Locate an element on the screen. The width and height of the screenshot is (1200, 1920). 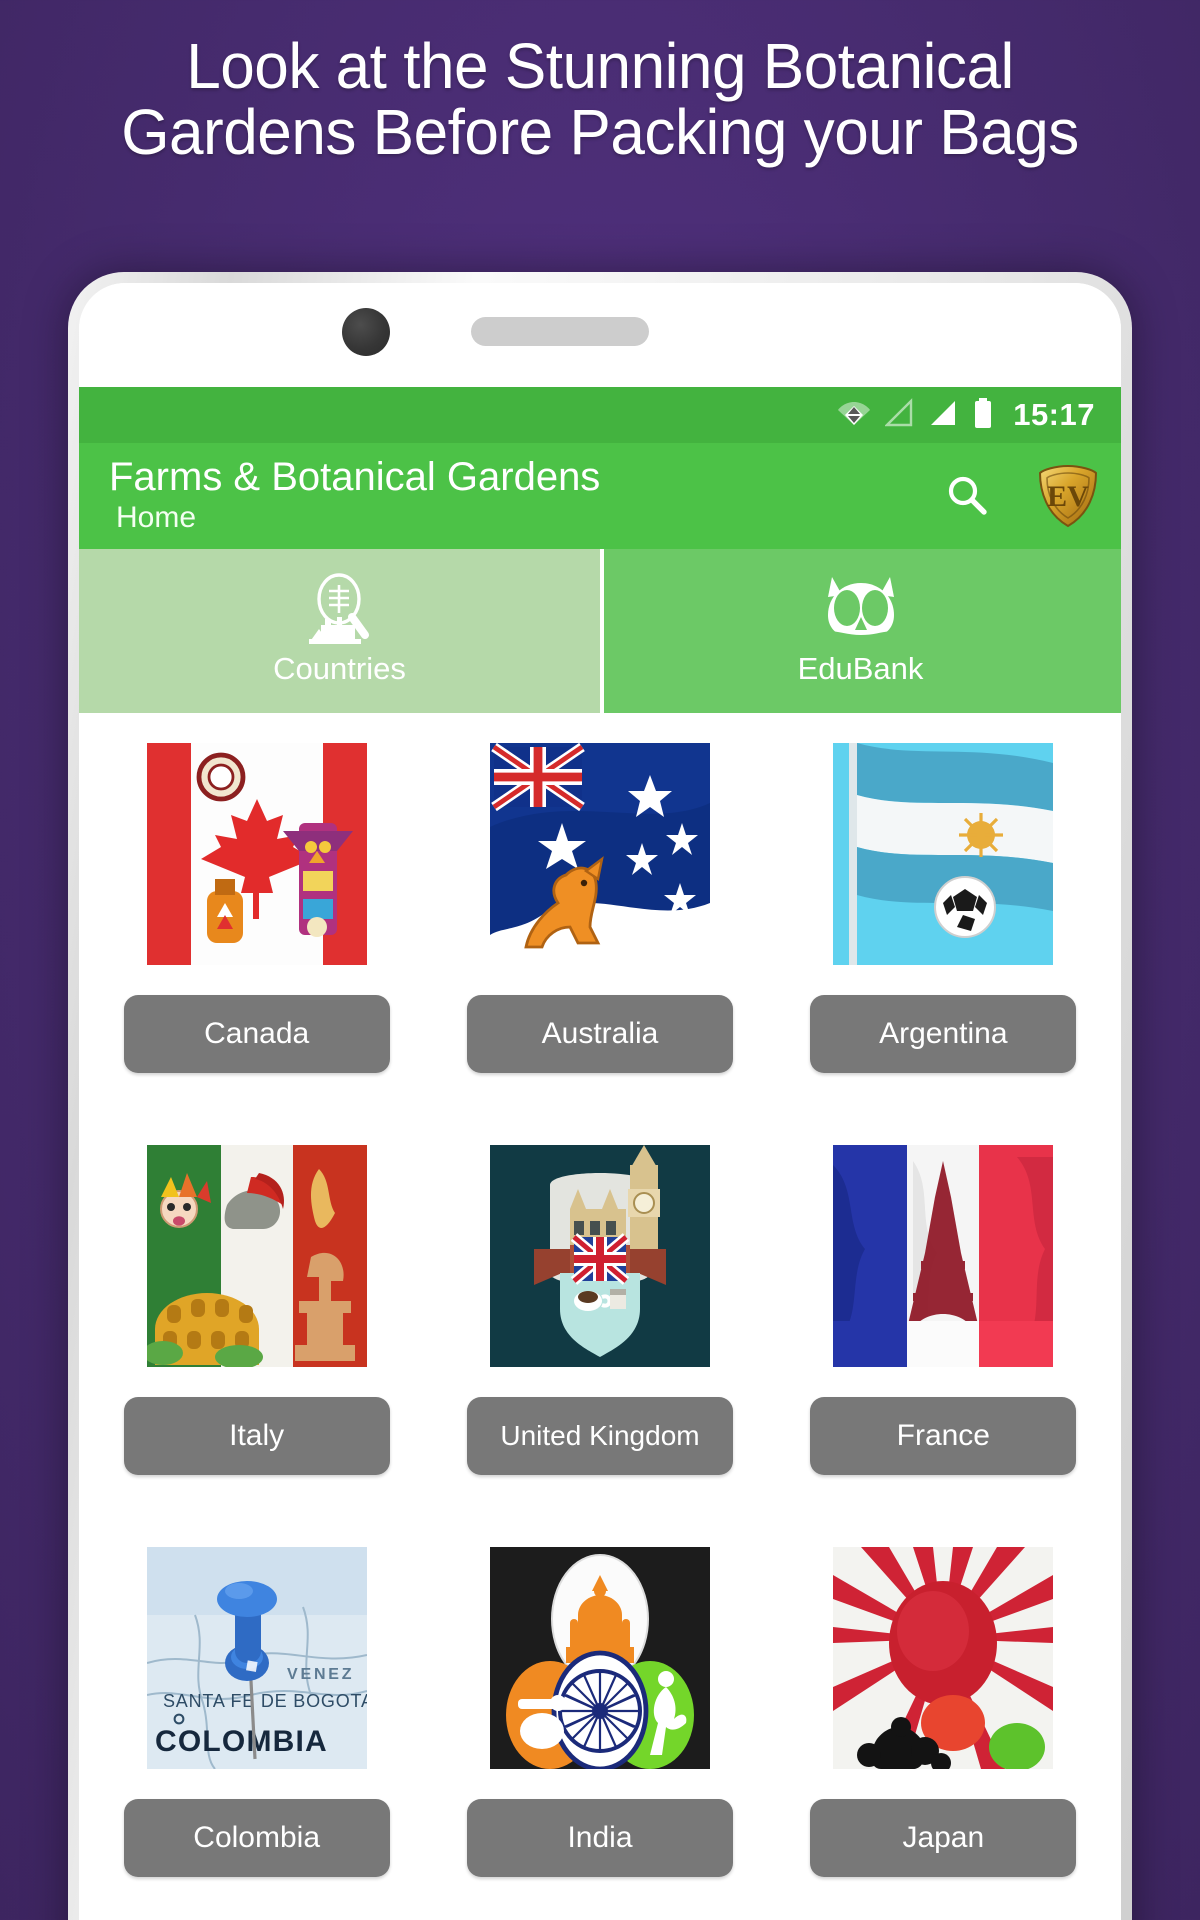
search-icon is located at coordinates (967, 496).